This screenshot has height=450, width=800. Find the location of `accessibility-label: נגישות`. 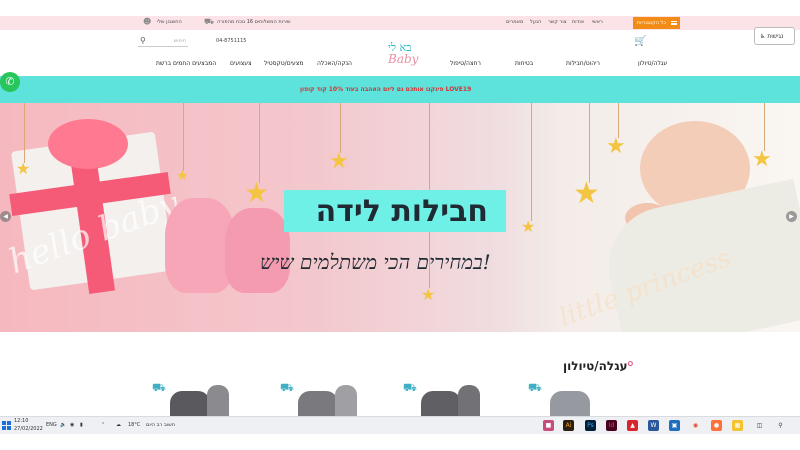

accessibility-label: נגישות is located at coordinates (775, 36).